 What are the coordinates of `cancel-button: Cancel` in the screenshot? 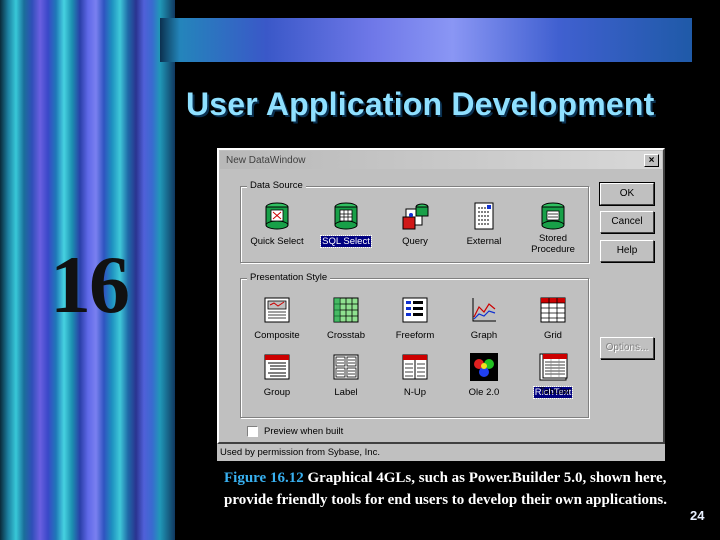 It's located at (627, 222).